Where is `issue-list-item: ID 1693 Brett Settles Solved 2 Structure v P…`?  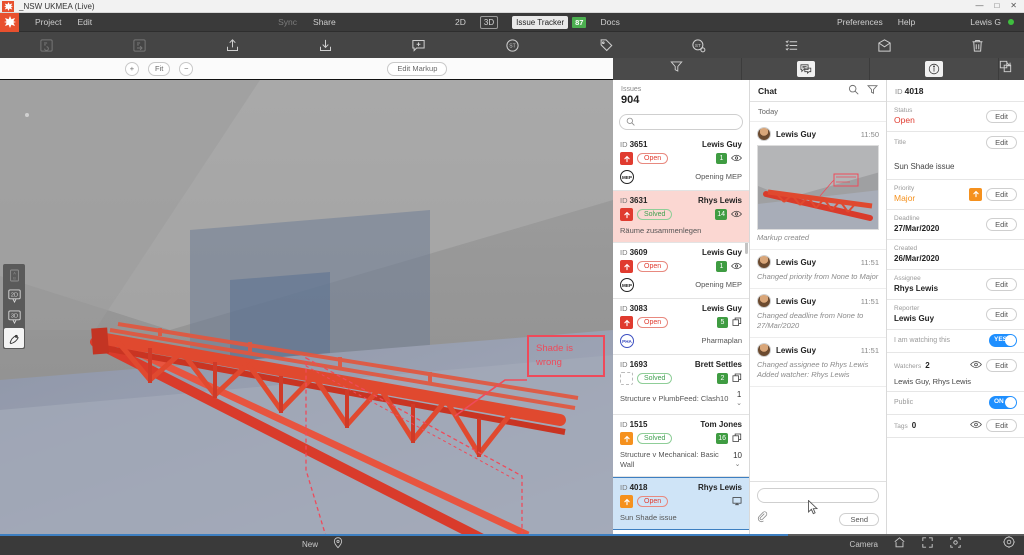
issue-list-item: ID 1693 Brett Settles Solved 2 Structure v P… is located at coordinates (681, 385).